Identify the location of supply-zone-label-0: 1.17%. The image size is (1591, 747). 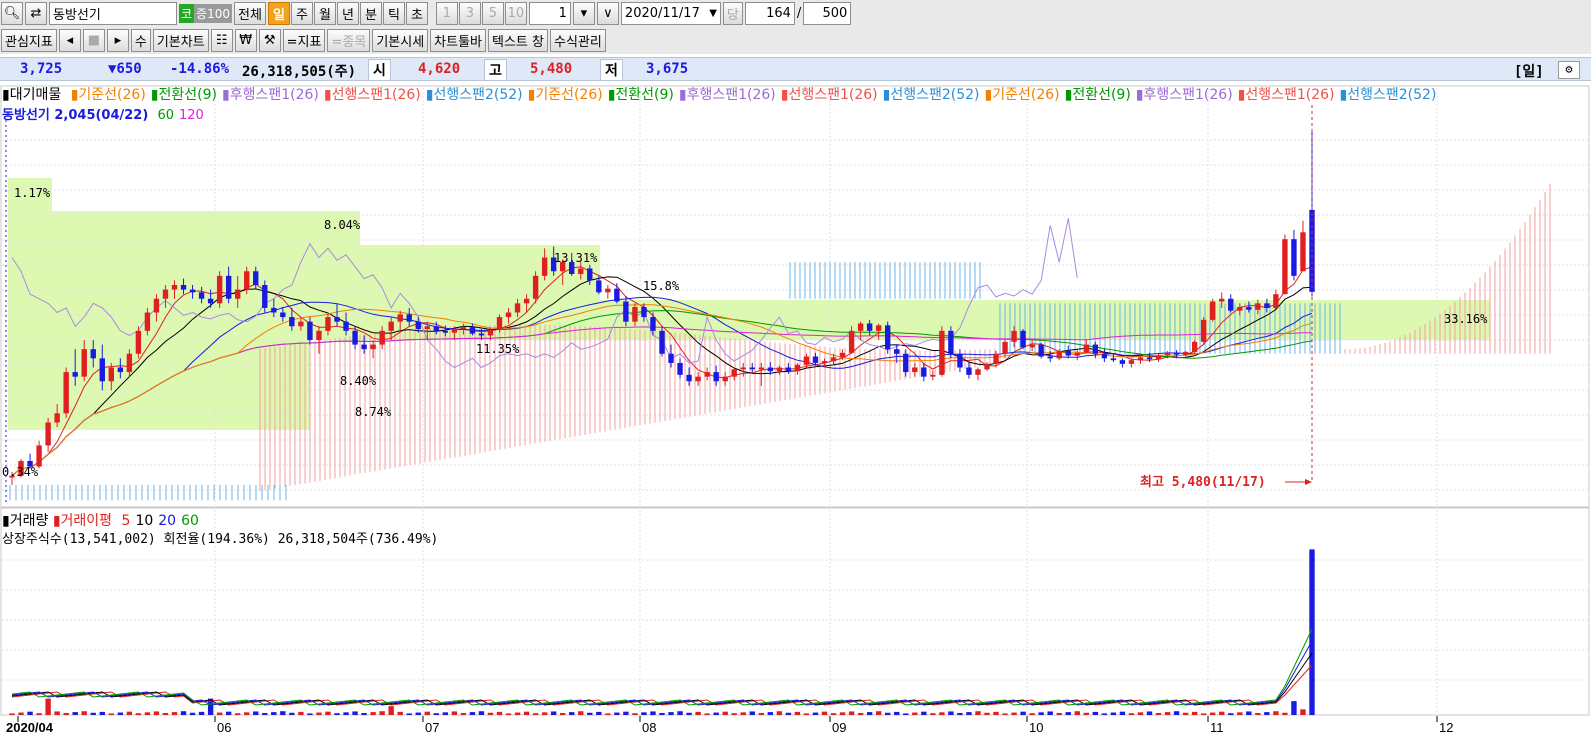
(32, 193).